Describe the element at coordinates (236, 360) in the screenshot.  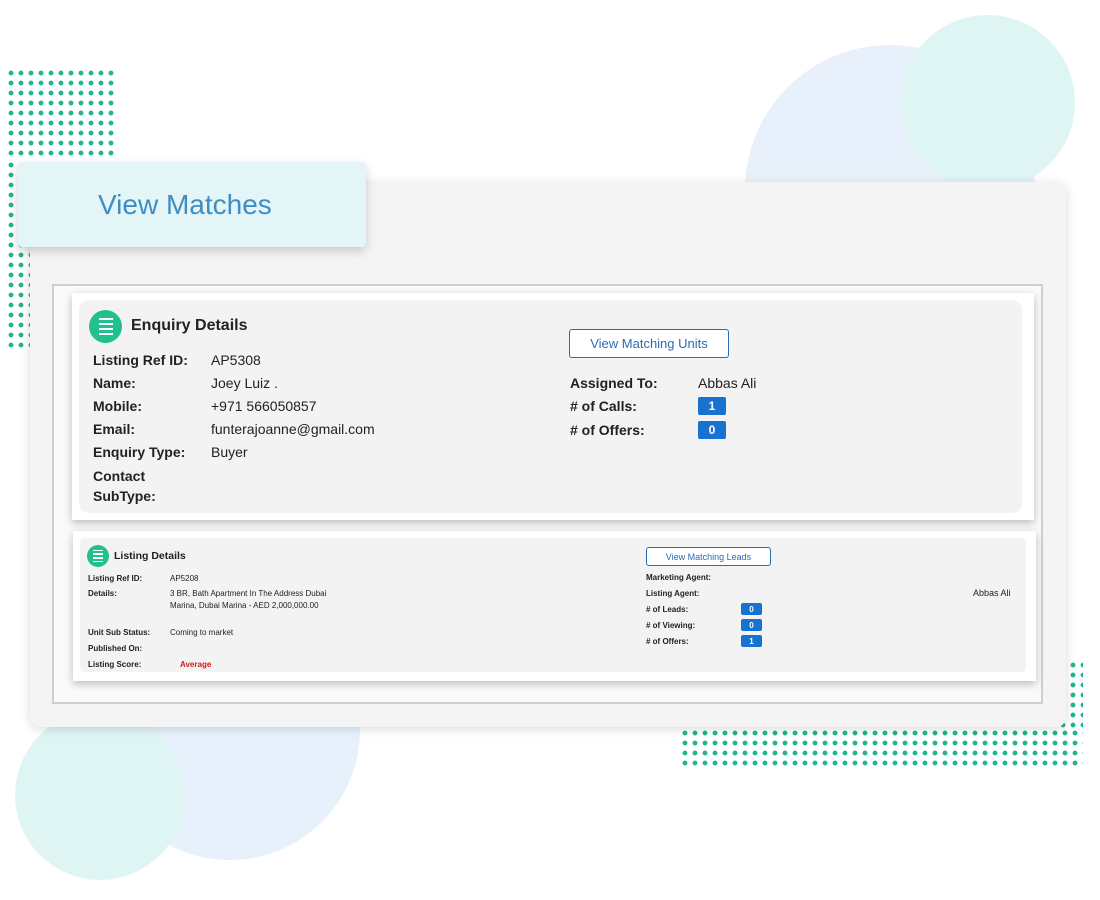
I see `listing-ref-value: AP5308` at that location.